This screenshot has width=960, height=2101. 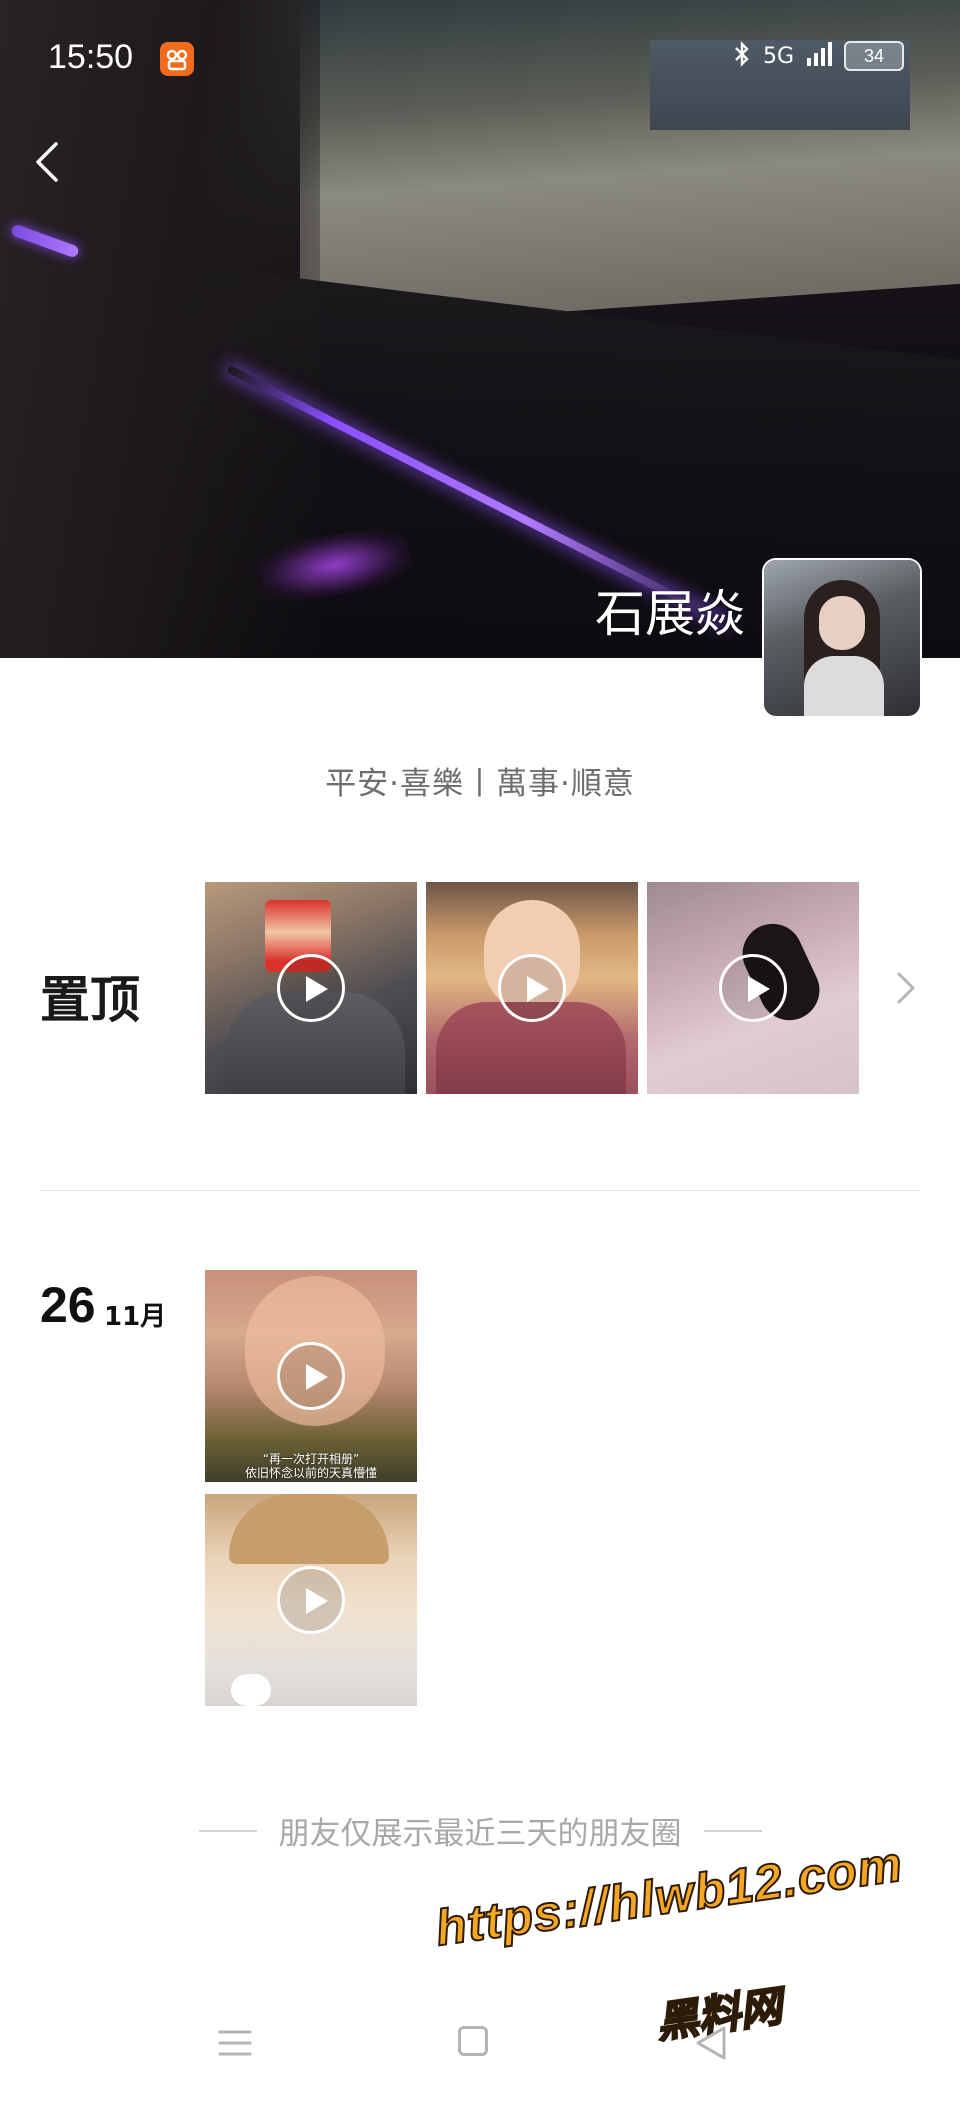 I want to click on video-caption-line-2: 依旧怀念以前的天真懵懂, so click(x=310, y=1473).